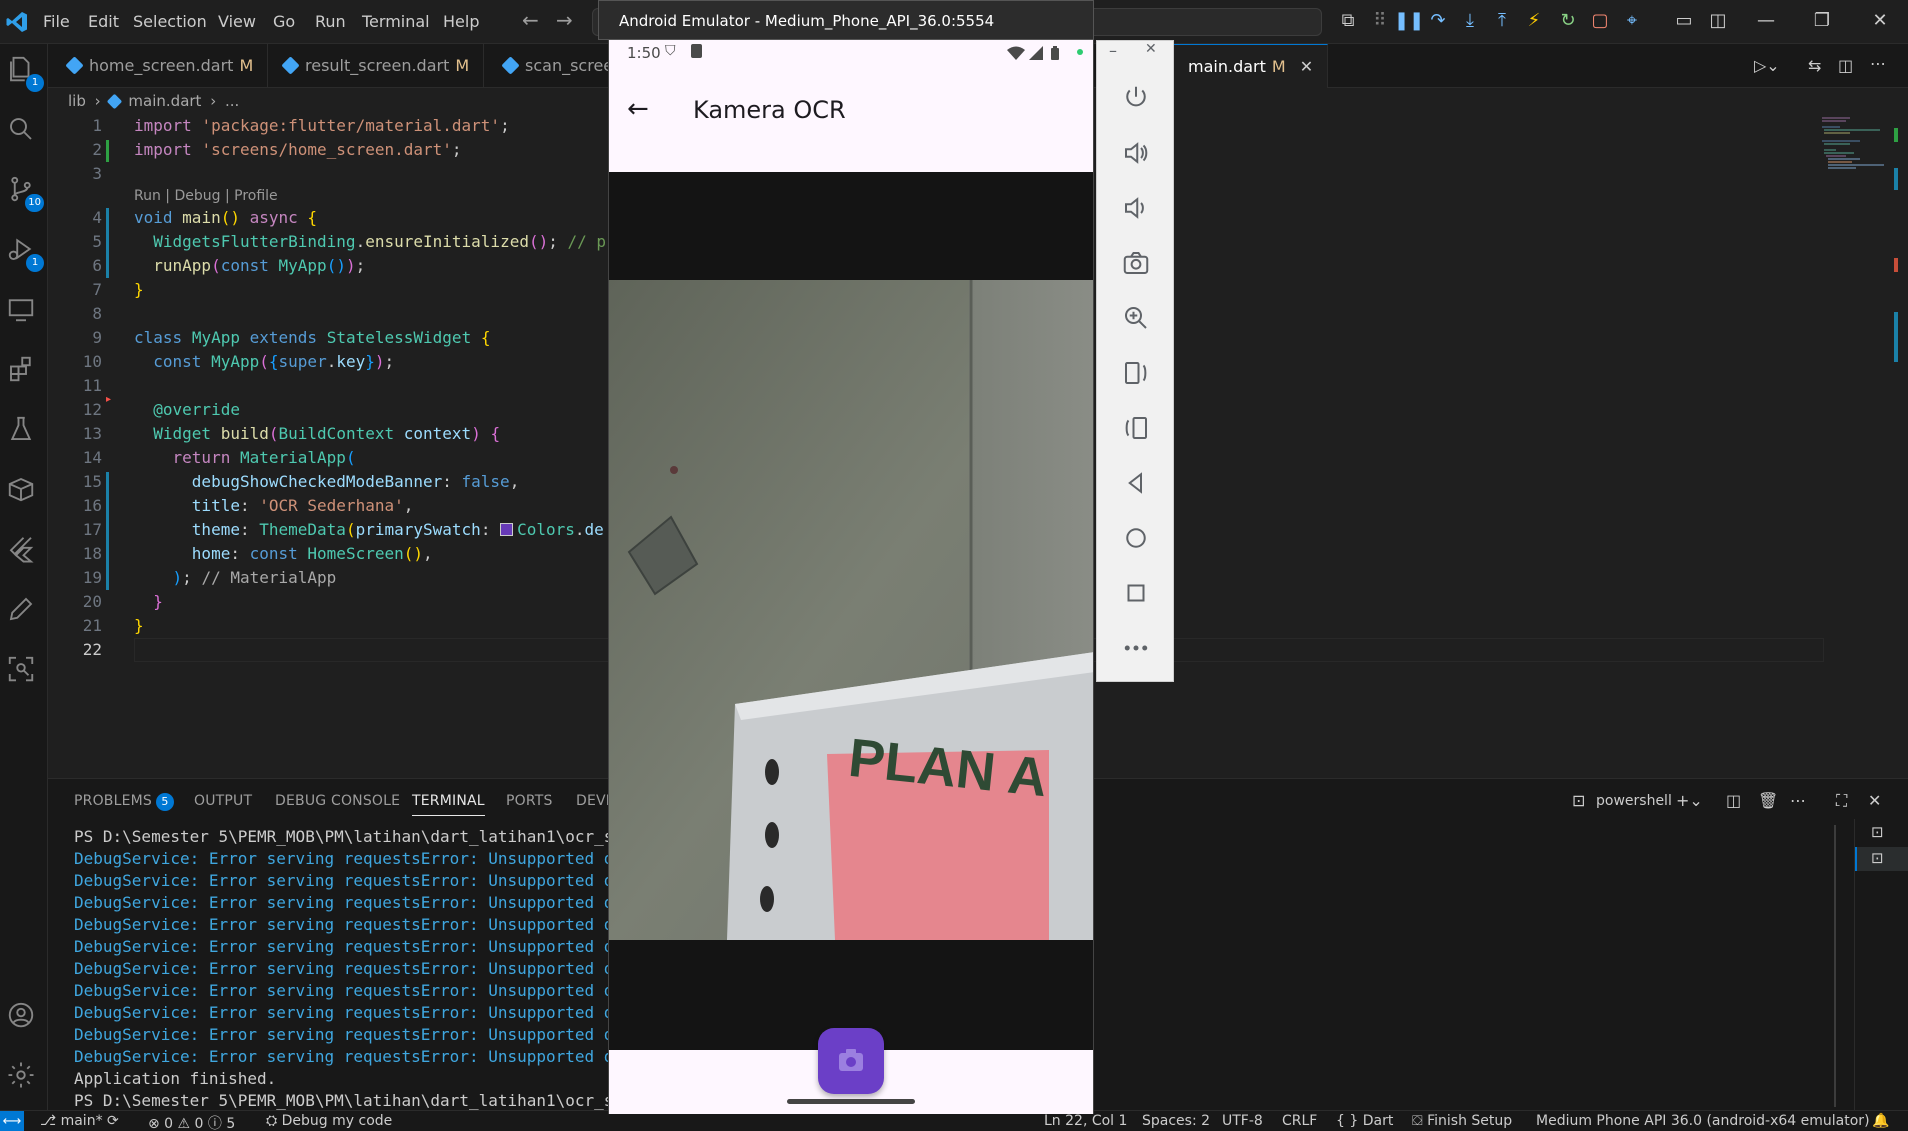 The image size is (1908, 1131). What do you see at coordinates (1600, 21) in the screenshot?
I see `stop-icon: ▢` at bounding box center [1600, 21].